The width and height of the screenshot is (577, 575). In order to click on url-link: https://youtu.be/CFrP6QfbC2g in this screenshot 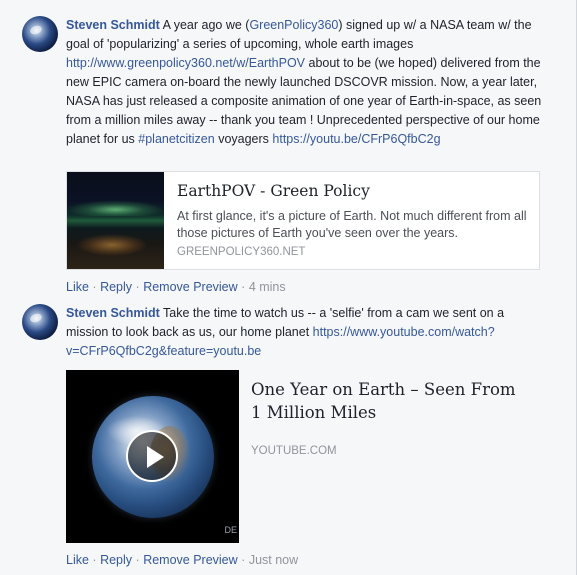, I will do `click(356, 139)`.